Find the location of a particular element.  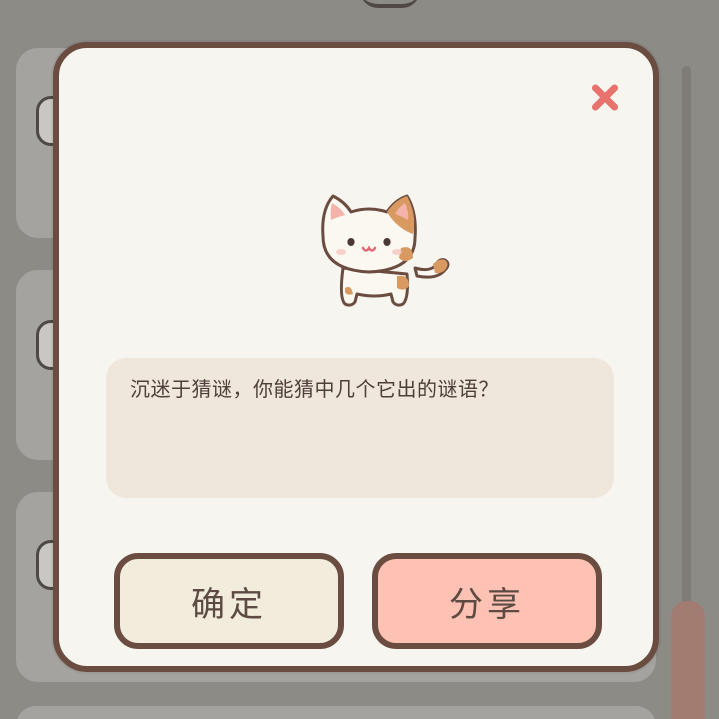

background-list-card is located at coordinates (336, 712).